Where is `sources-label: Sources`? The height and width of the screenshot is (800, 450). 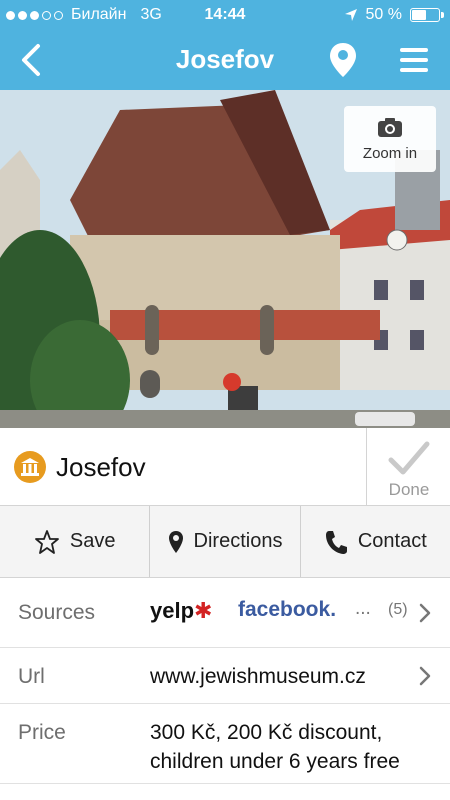
sources-label: Sources is located at coordinates (57, 612).